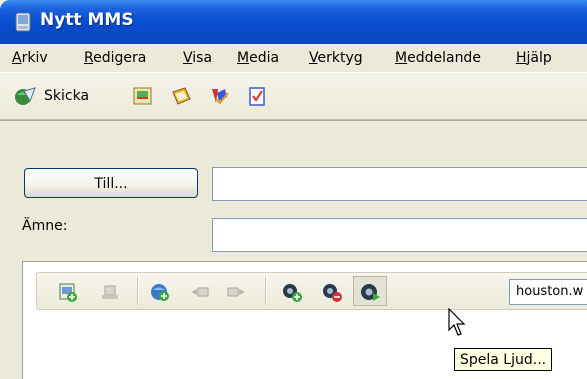  What do you see at coordinates (311, 291) in the screenshot?
I see `media-toolbar: houston.w` at bounding box center [311, 291].